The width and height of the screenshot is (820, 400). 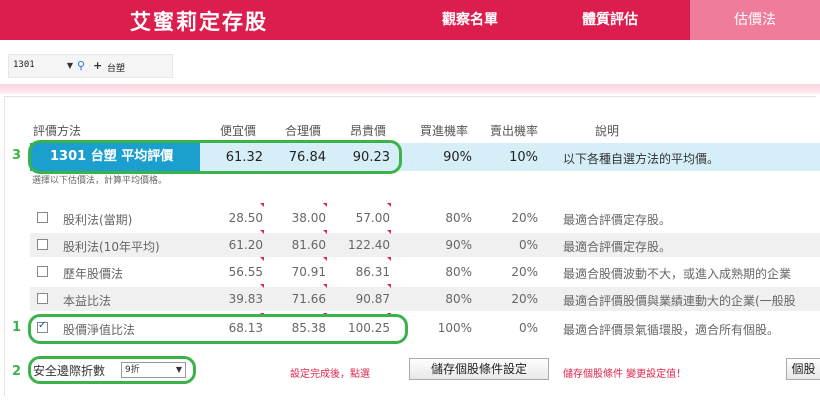 I want to click on save-settings-button: 儲存個股條件設定, so click(x=479, y=369).